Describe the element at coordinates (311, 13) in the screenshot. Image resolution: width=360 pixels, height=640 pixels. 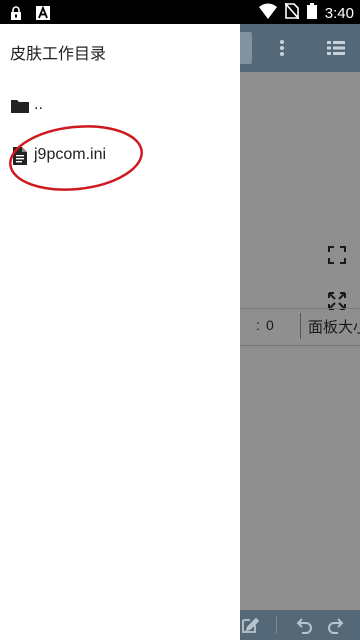
I see `battery-icon` at that location.